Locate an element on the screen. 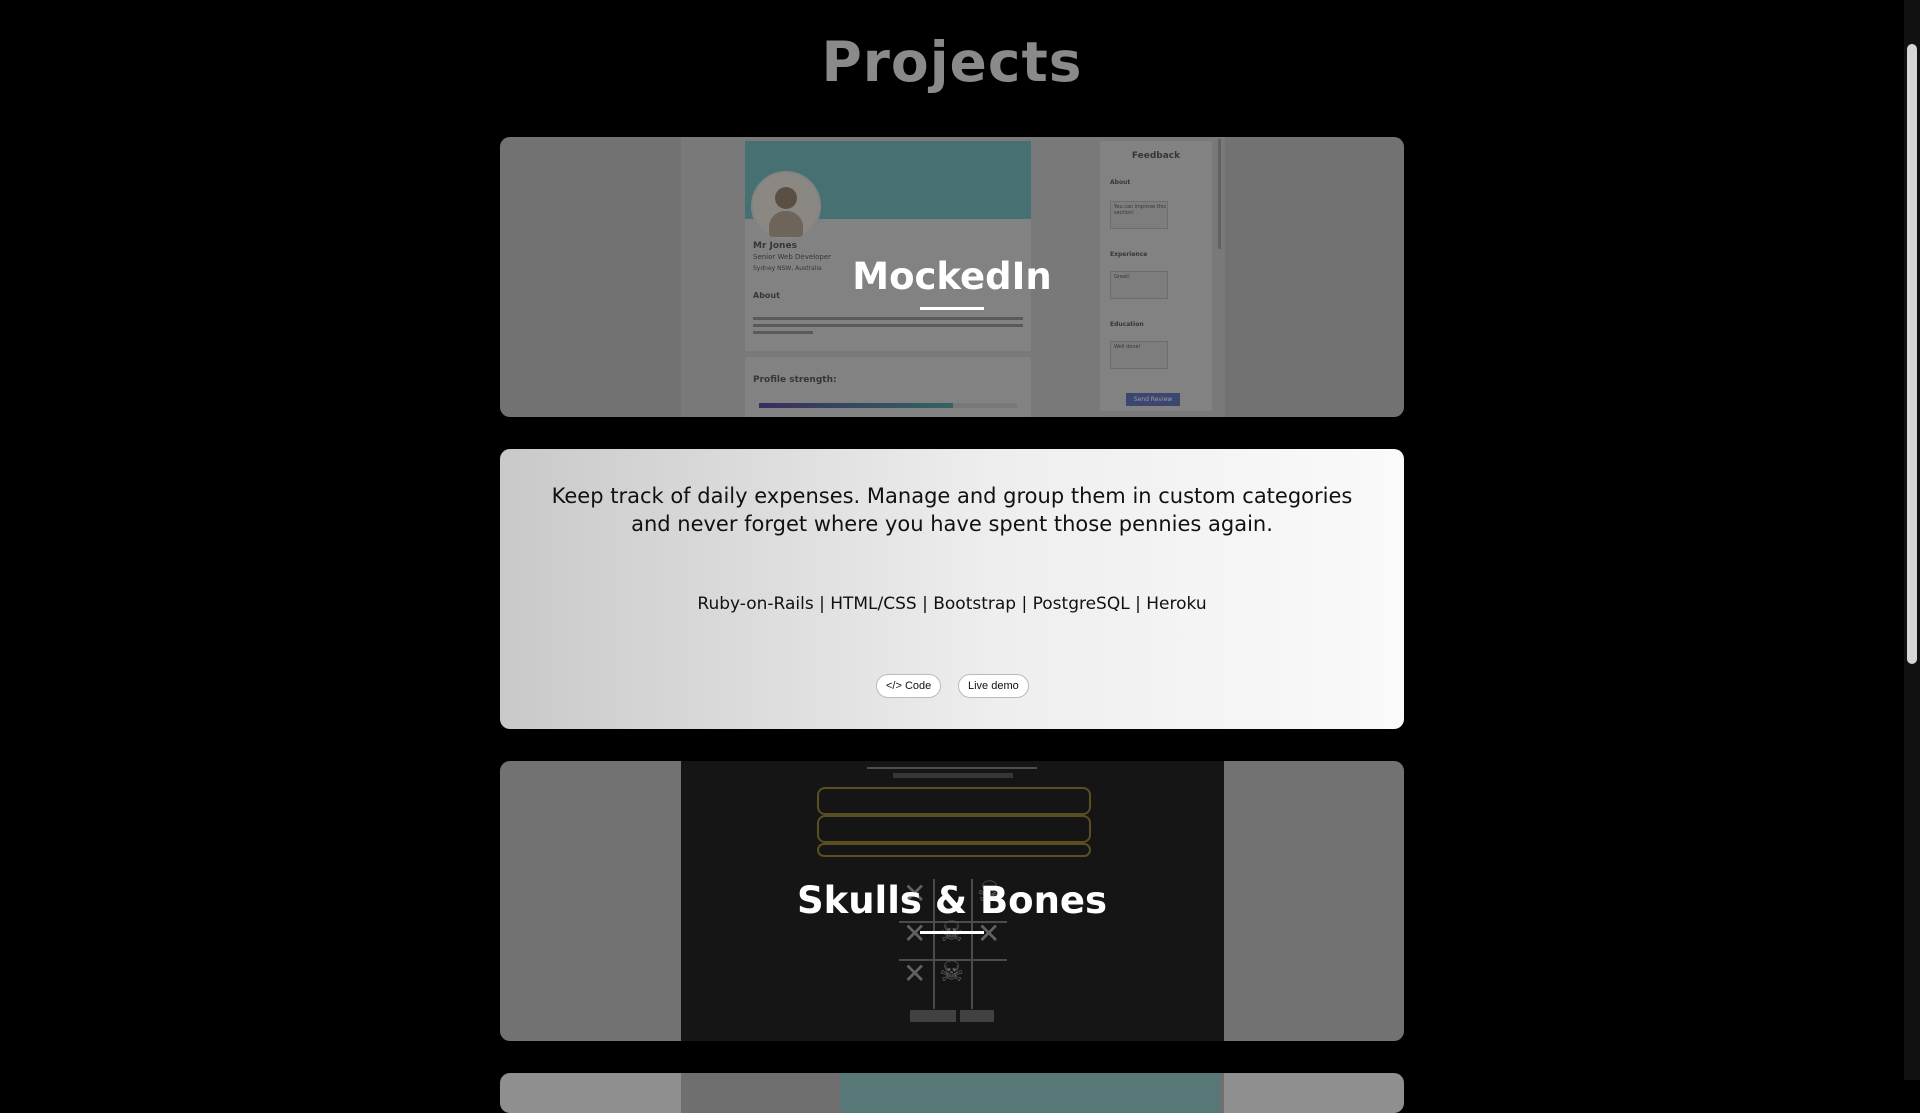  project-title: MockedIn is located at coordinates (952, 276).